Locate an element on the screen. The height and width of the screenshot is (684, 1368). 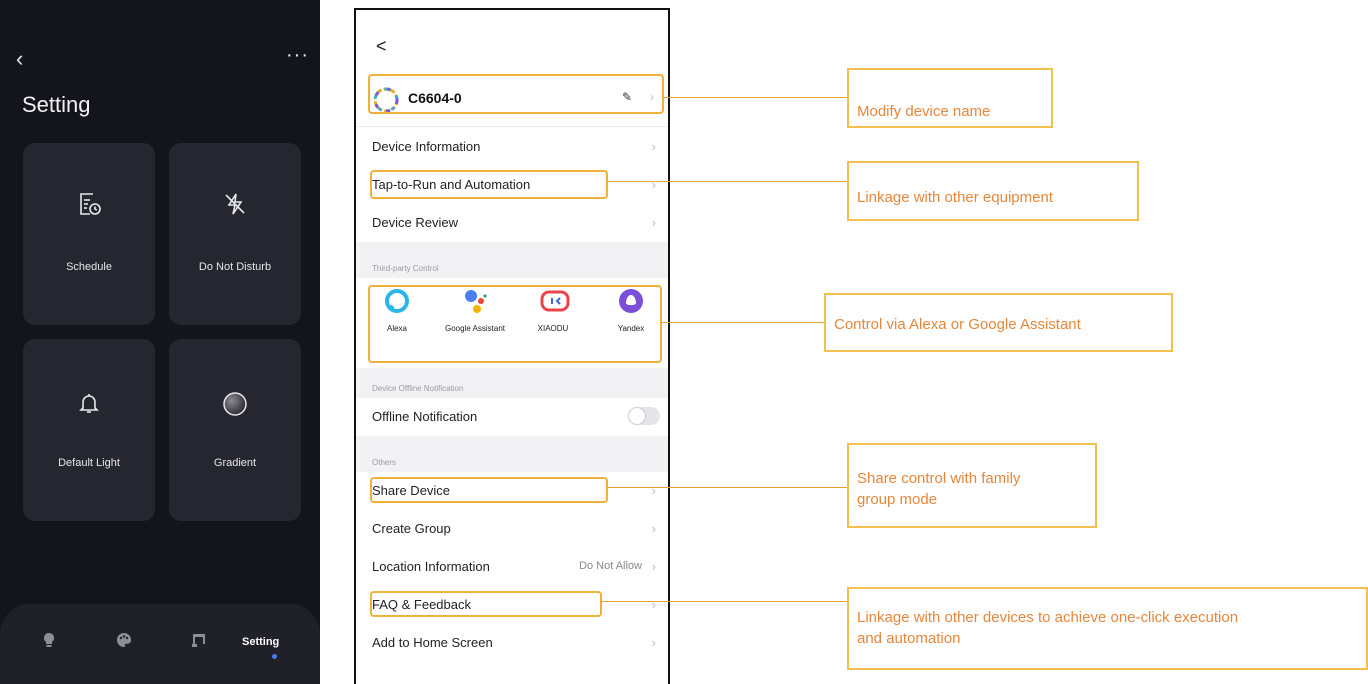
schedule-tile: Schedule is located at coordinates (89, 234).